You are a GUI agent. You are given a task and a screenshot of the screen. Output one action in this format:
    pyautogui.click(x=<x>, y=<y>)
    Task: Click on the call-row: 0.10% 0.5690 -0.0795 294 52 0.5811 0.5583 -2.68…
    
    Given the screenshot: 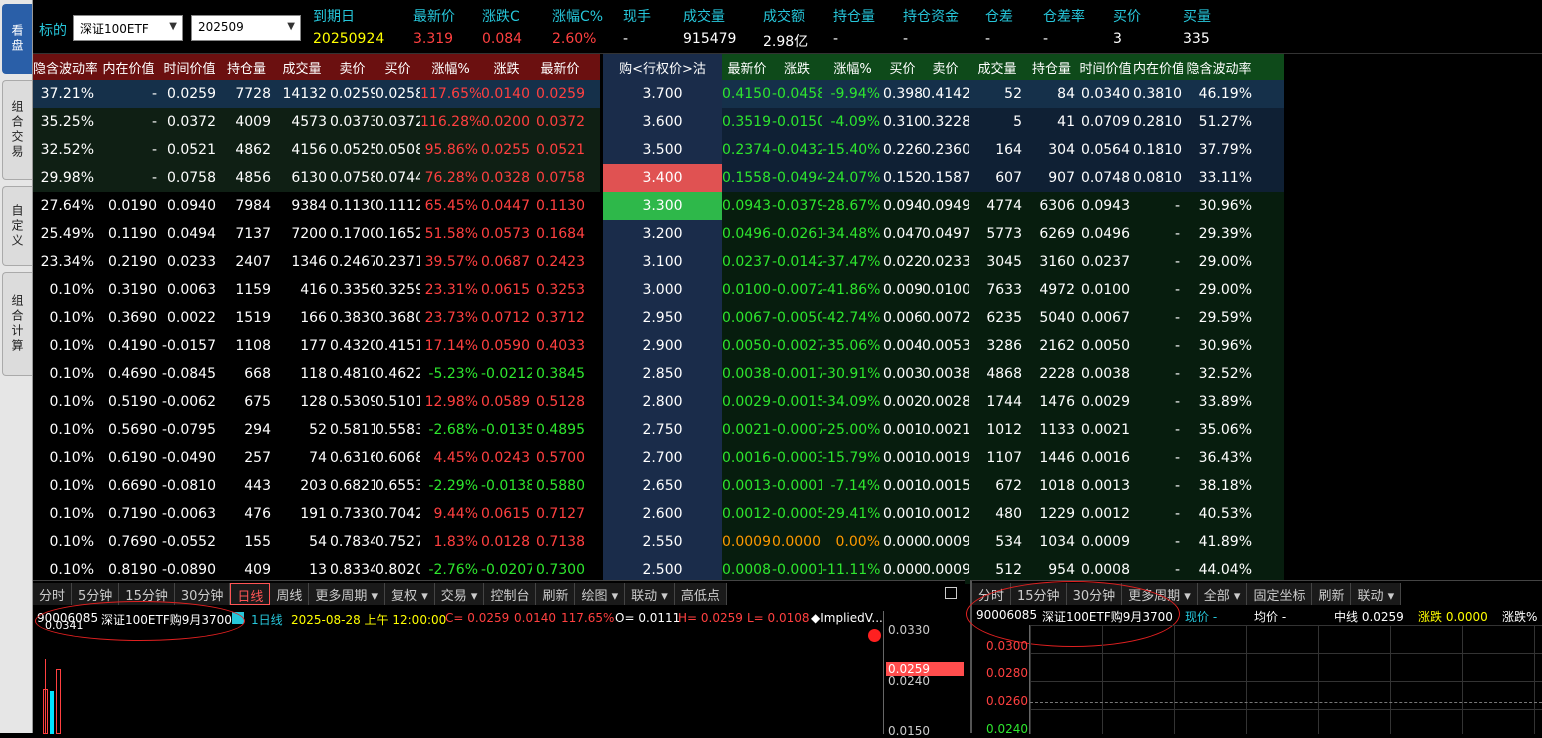 What is the action you would take?
    pyautogui.click(x=316, y=430)
    